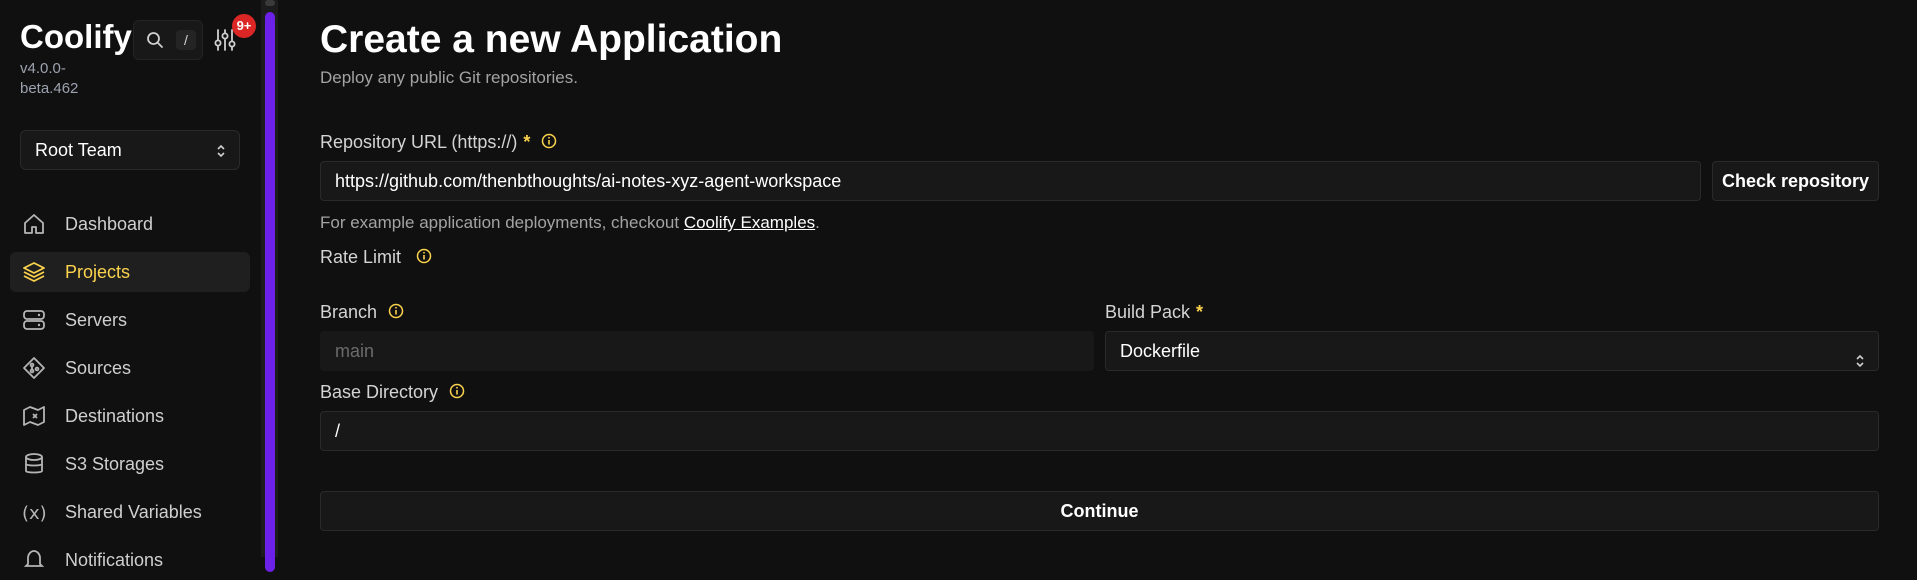 Image resolution: width=1917 pixels, height=580 pixels. I want to click on sidebar-scrollbar-cap, so click(270, 3).